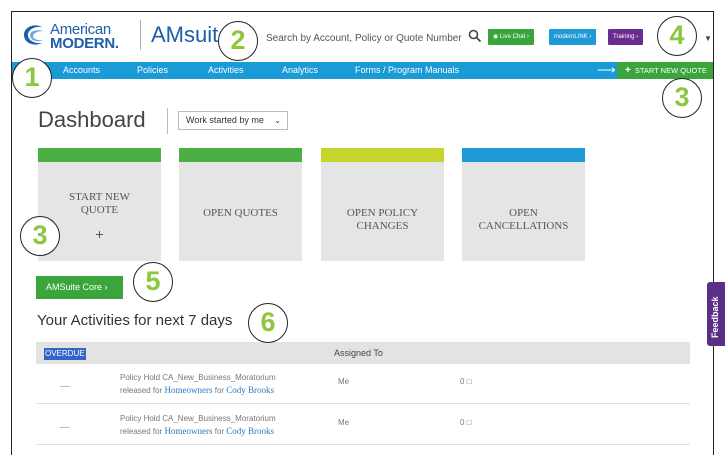 Image resolution: width=725 pixels, height=455 pixels. I want to click on chat-icon: ◉, so click(496, 37).